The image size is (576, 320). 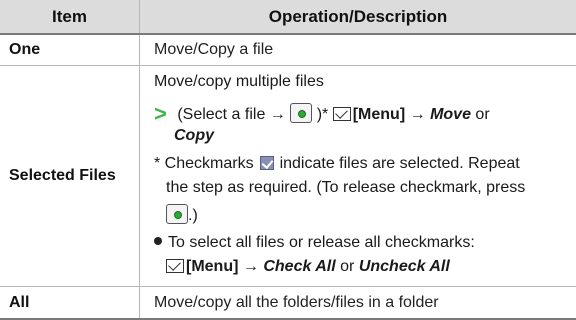 I want to click on item-one: One, so click(x=70, y=50).